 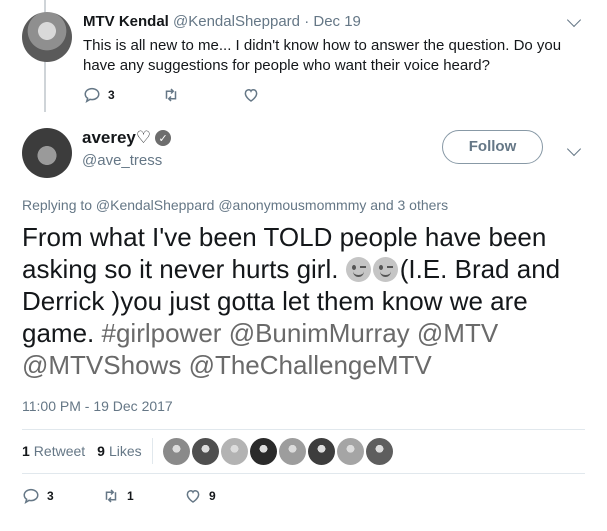 What do you see at coordinates (118, 496) in the screenshot?
I see `retweet-button: 1` at bounding box center [118, 496].